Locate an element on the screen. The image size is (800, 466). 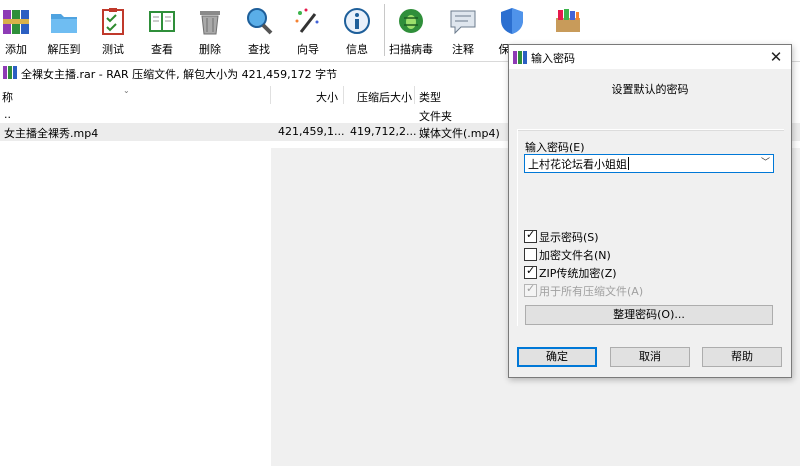
password-value: 上村花论坛看小姐姐 is located at coordinates (577, 164).